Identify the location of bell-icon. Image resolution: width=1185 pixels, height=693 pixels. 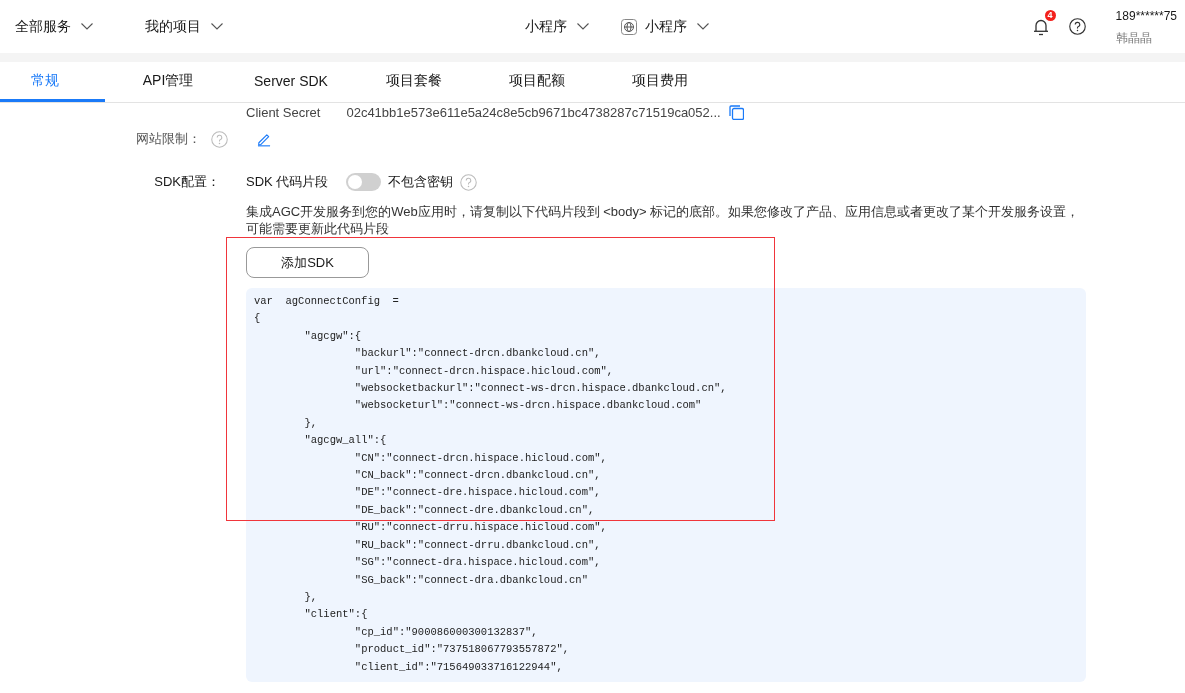
(1040, 26).